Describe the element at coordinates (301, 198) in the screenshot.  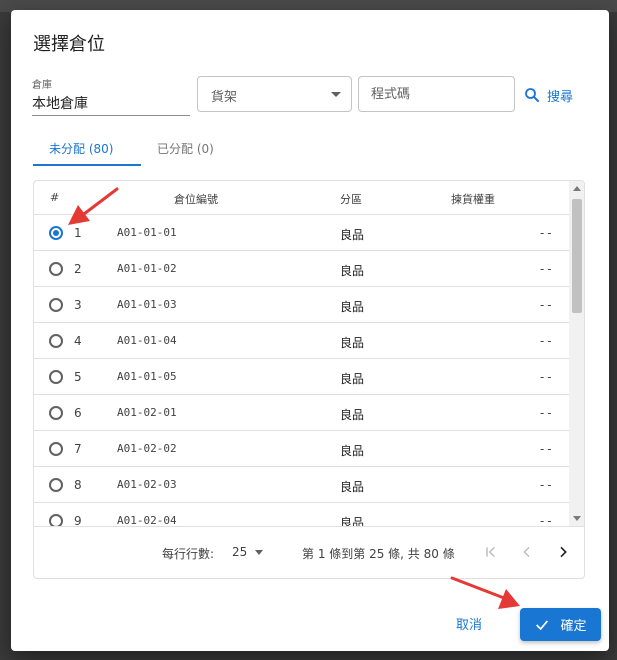
I see `table-header: # 倉位編號 分區 揀貨權重` at that location.